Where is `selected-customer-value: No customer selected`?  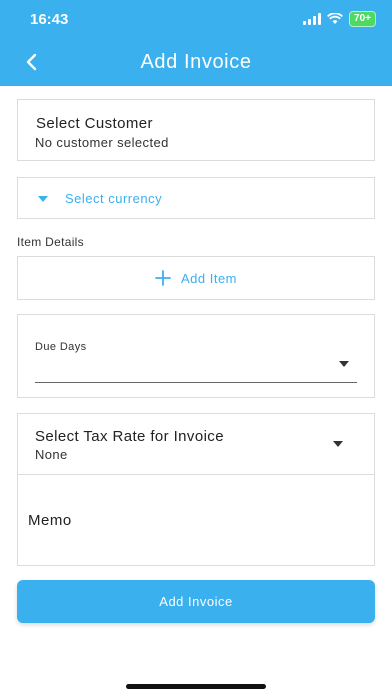
selected-customer-value: No customer selected is located at coordinates (102, 142).